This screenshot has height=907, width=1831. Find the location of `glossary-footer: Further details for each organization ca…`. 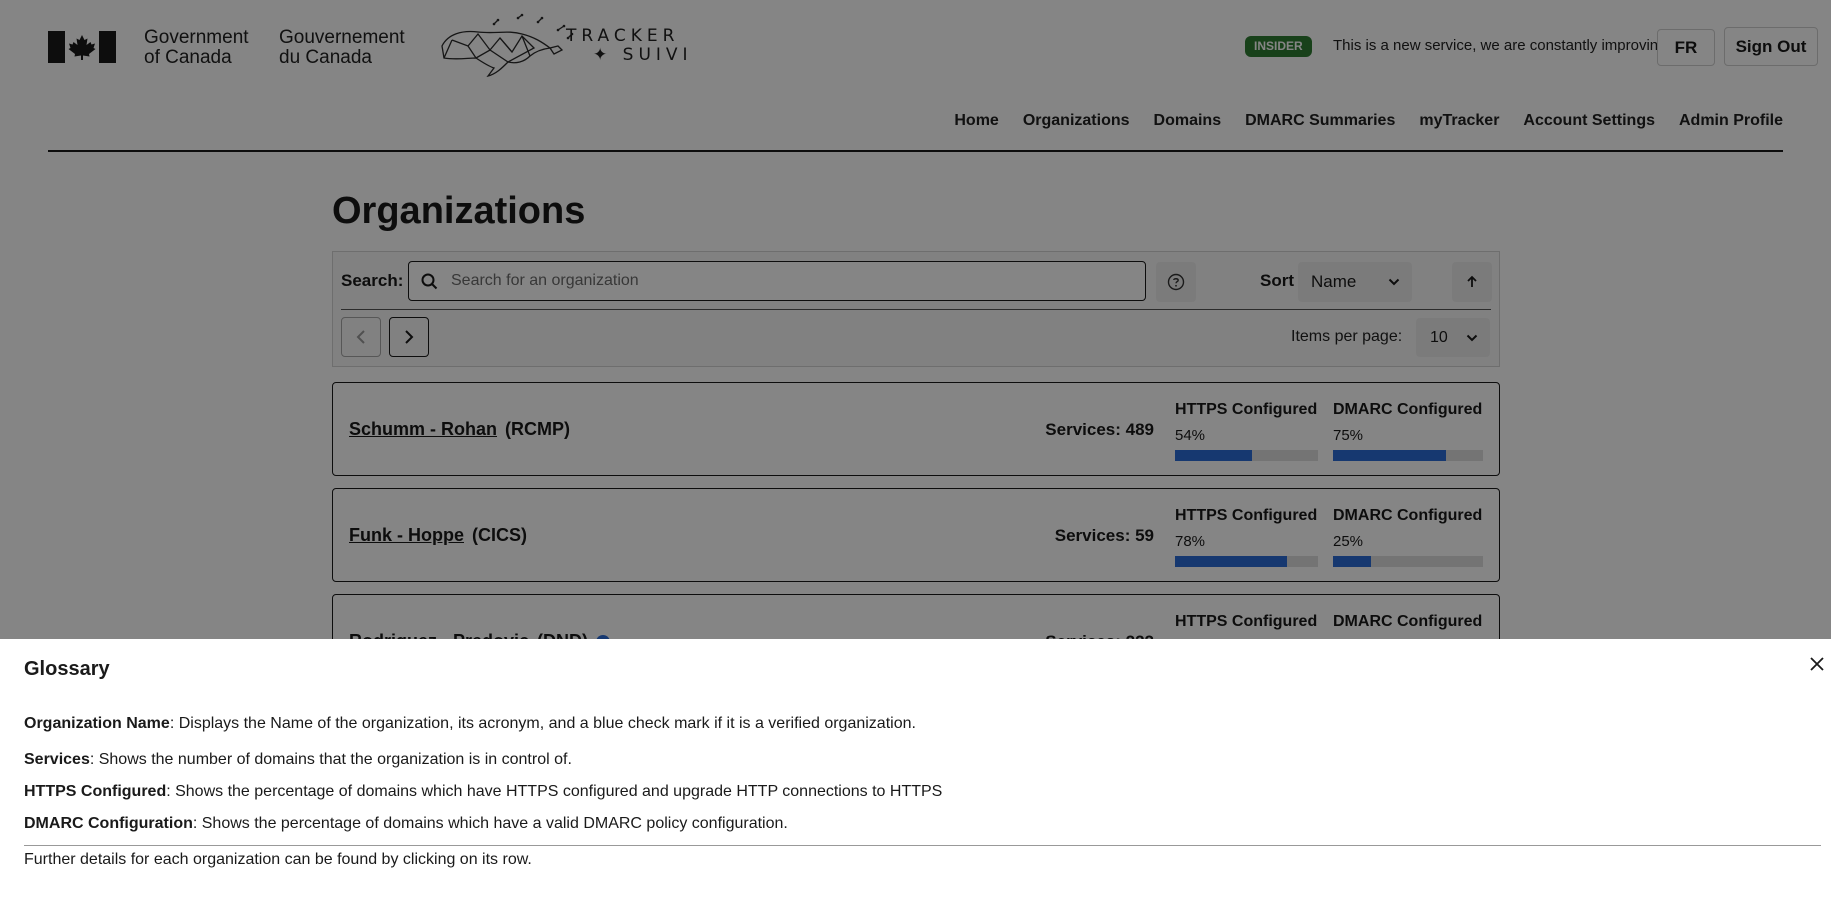

glossary-footer: Further details for each organization ca… is located at coordinates (278, 859).